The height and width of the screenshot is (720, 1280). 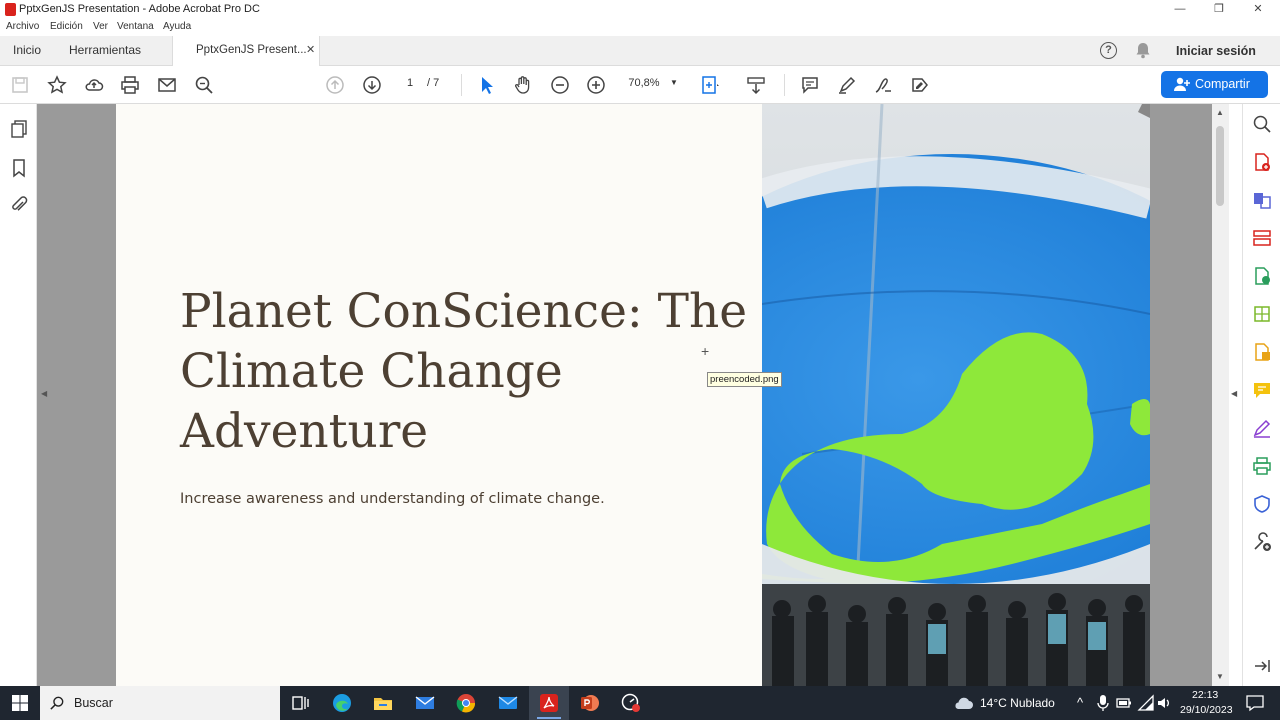 I want to click on menu-ver: Ver, so click(x=100, y=26).